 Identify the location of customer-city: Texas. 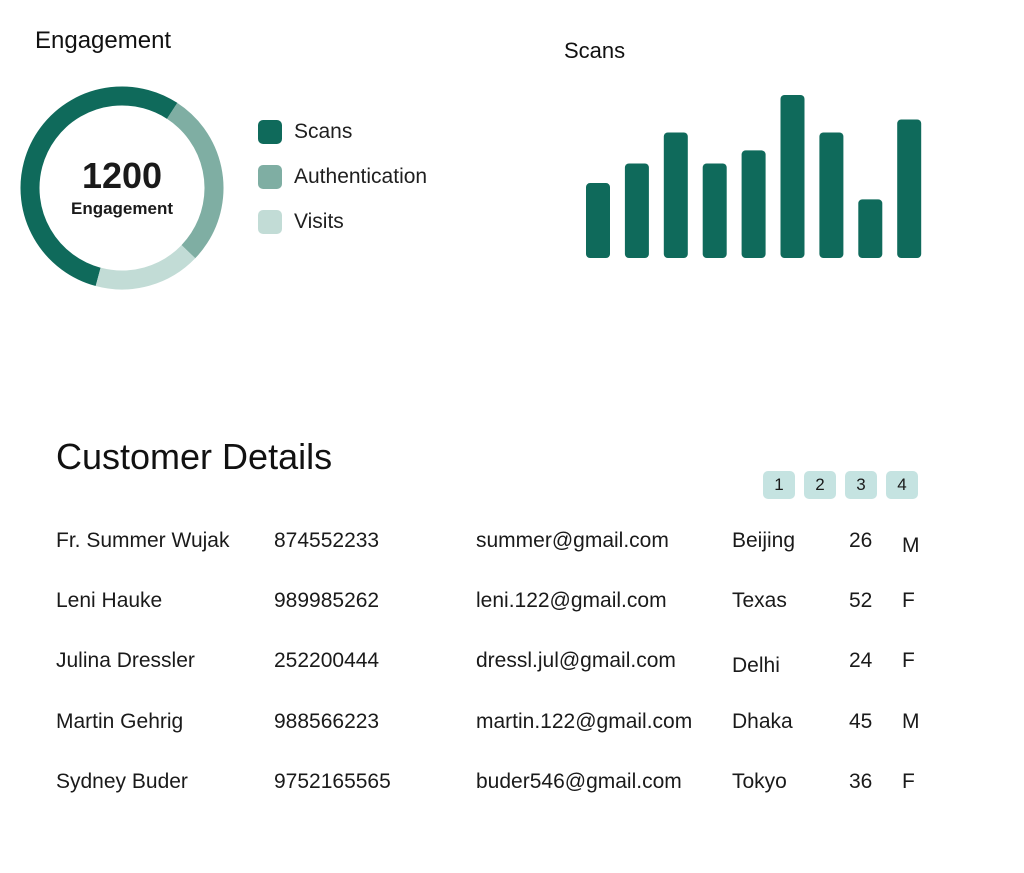
(759, 600).